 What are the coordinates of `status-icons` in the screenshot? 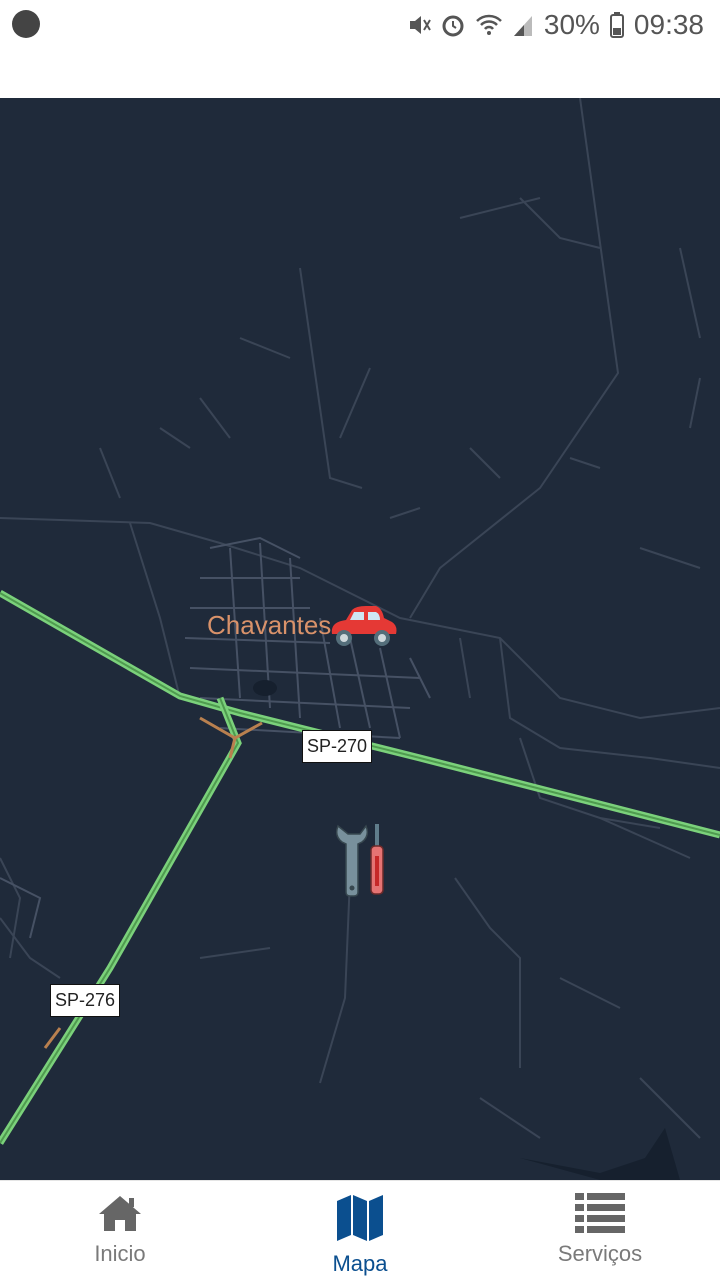 It's located at (470, 25).